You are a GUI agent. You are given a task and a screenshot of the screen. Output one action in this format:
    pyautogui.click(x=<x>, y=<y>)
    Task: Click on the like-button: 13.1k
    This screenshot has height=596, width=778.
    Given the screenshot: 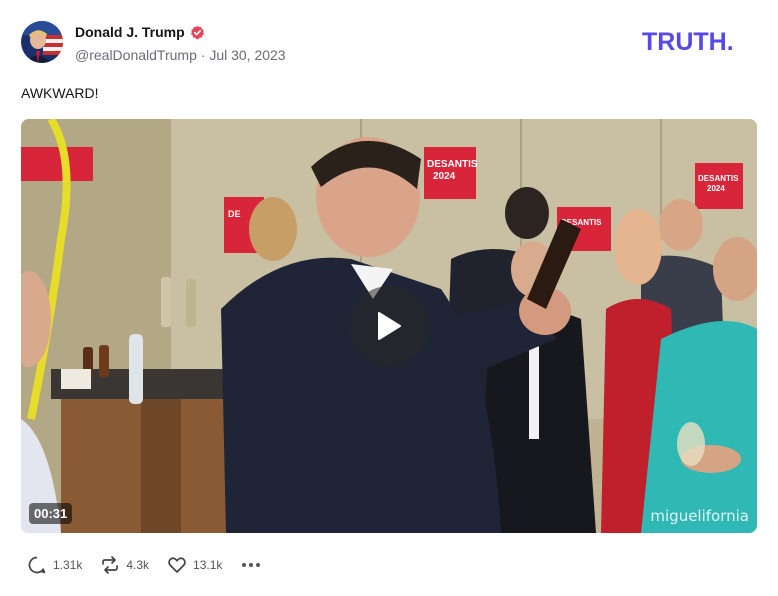 What is the action you would take?
    pyautogui.click(x=194, y=565)
    